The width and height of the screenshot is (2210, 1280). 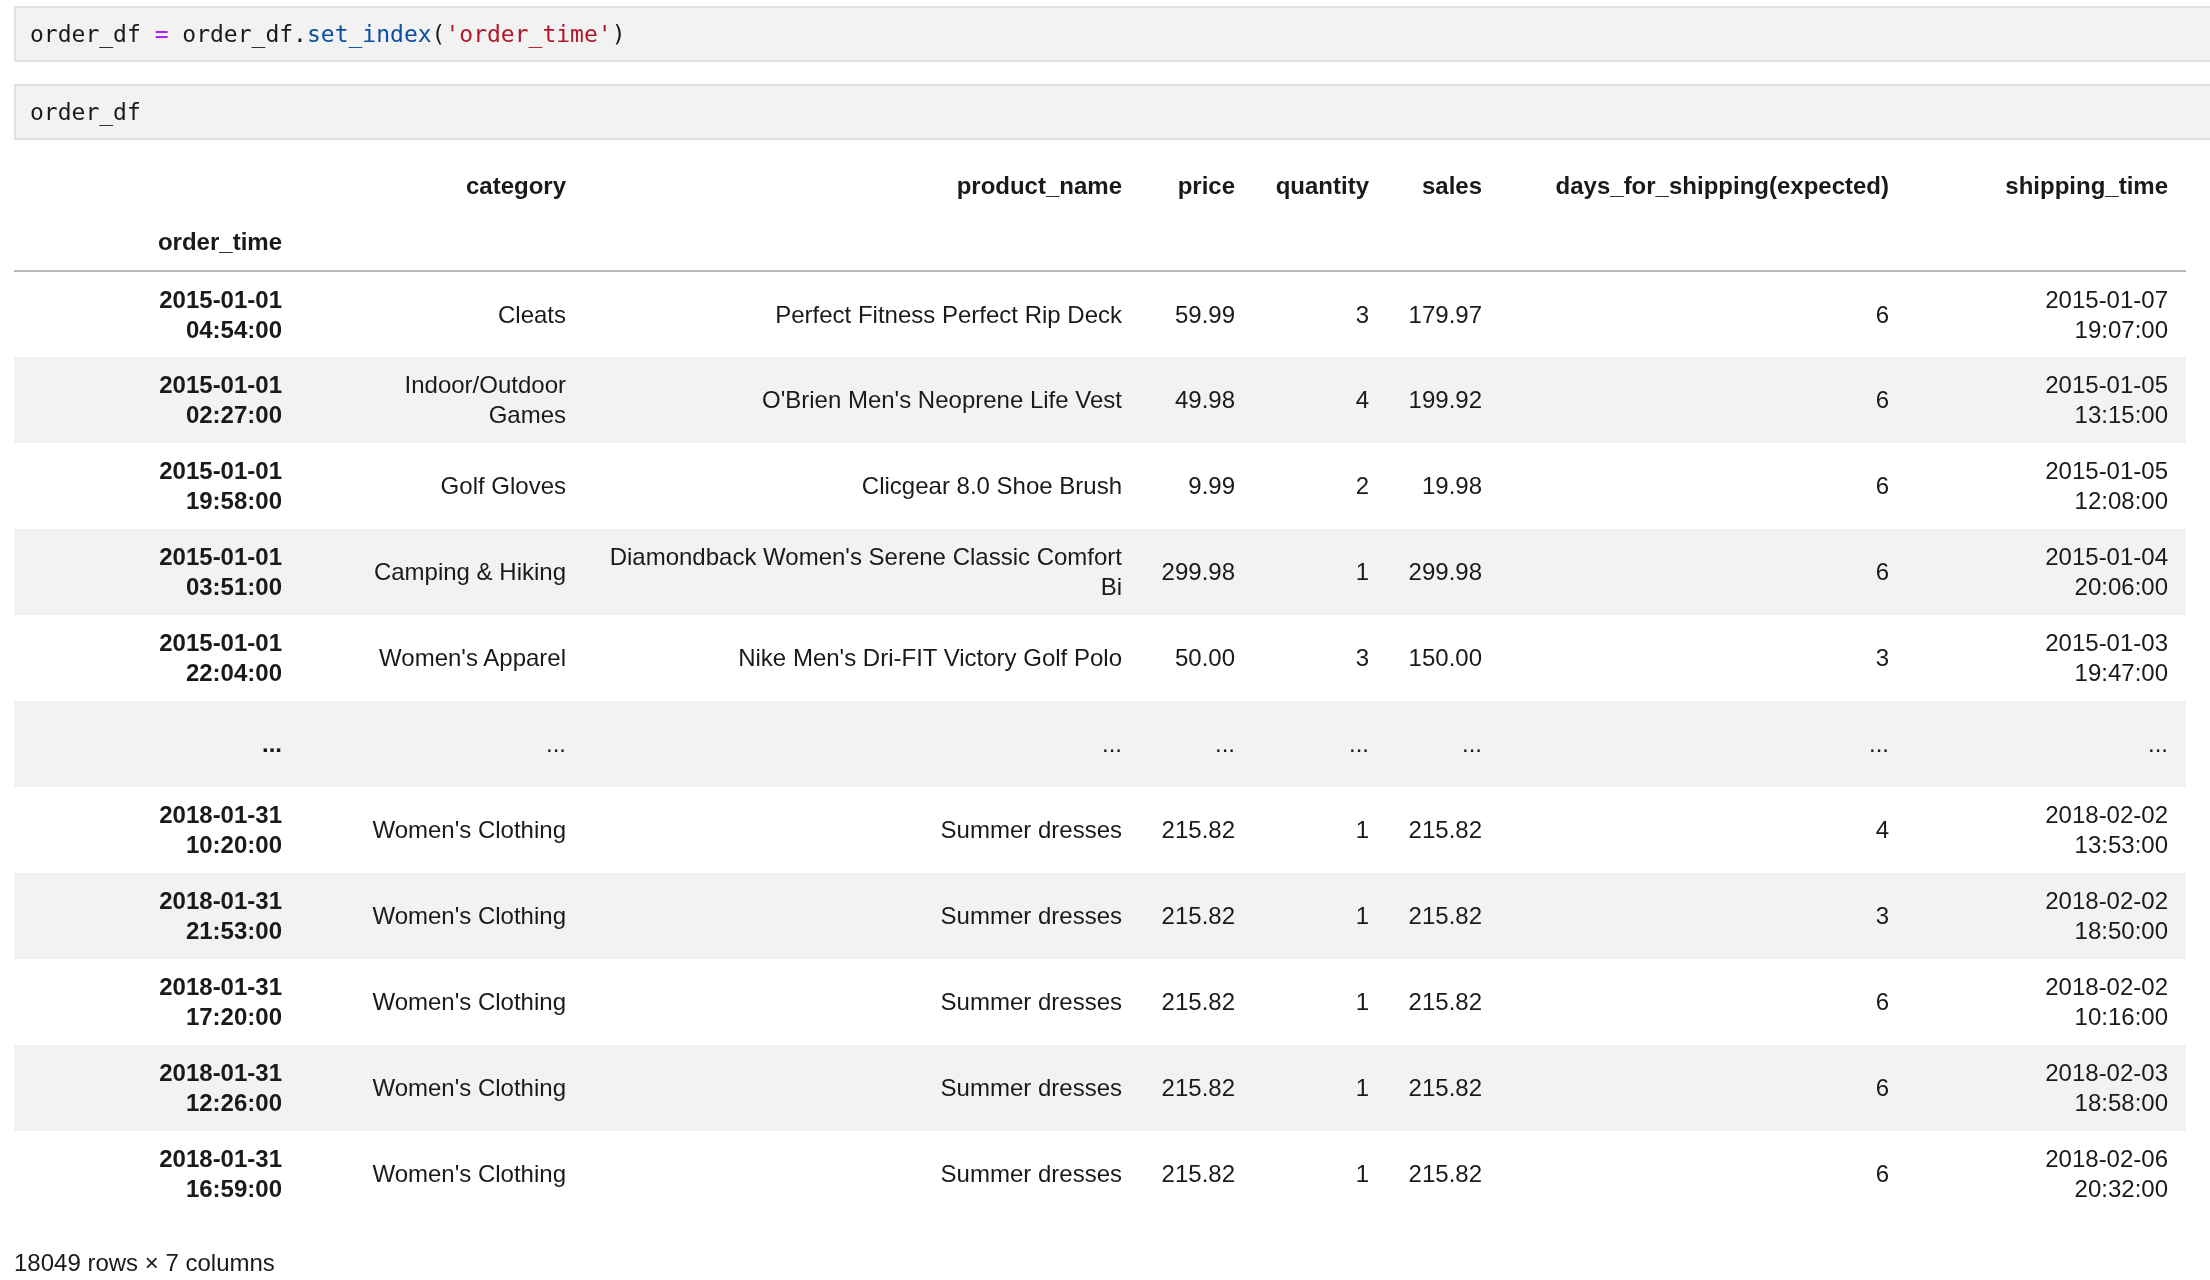 What do you see at coordinates (2086, 185) in the screenshot?
I see `column-header: shipping_time` at bounding box center [2086, 185].